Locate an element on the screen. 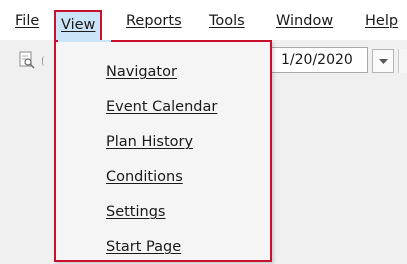  view-menu-item-event-calendar: Event Calendar is located at coordinates (161, 107).